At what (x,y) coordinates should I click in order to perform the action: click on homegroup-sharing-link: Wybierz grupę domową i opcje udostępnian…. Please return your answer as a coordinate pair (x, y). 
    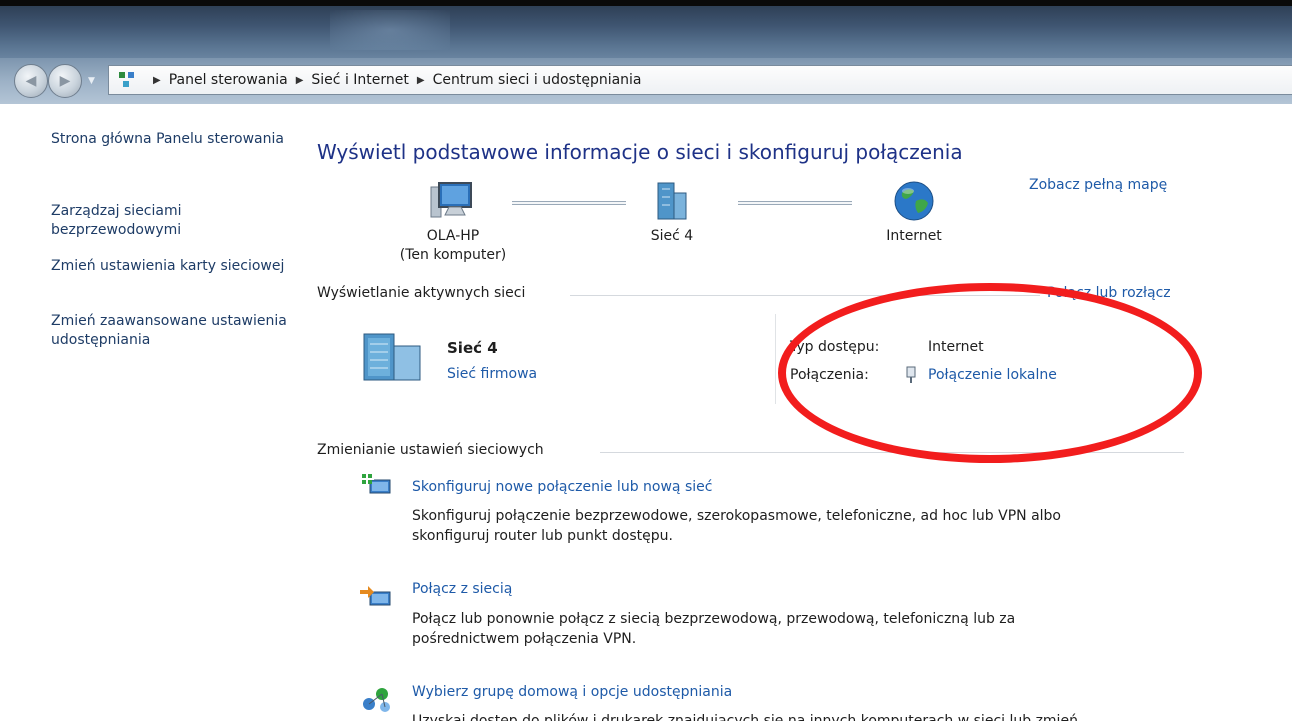
    Looking at the image, I should click on (572, 692).